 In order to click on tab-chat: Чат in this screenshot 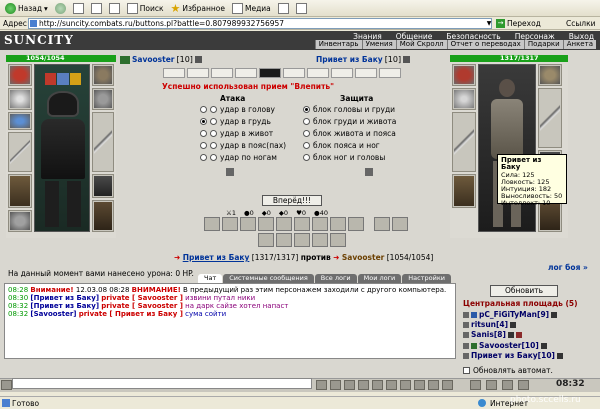, I will do `click(210, 278)`.